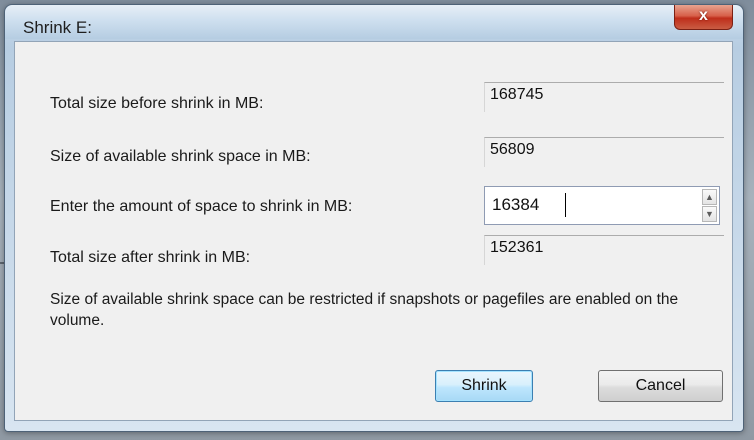 This screenshot has width=754, height=440. Describe the element at coordinates (374, 22) in the screenshot. I see `title-bar: Shrink E: x` at that location.